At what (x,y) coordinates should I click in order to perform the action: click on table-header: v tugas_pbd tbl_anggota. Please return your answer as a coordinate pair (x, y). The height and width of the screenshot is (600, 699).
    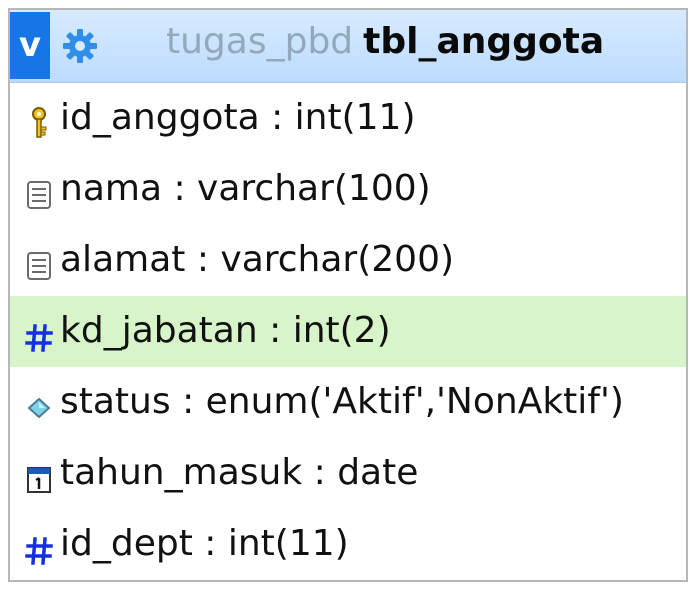
    Looking at the image, I should click on (348, 46).